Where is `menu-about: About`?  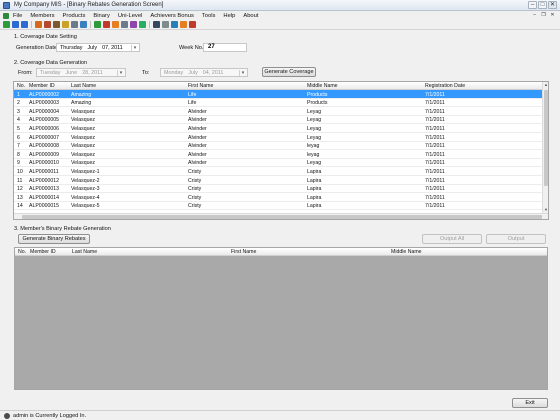
menu-about: About is located at coordinates (250, 16).